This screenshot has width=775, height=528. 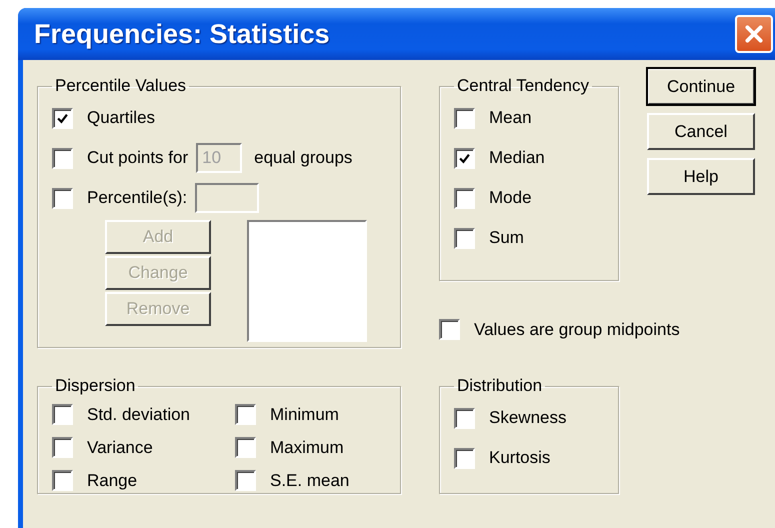 What do you see at coordinates (138, 414) in the screenshot?
I see `checkbox-label: Std. deviation` at bounding box center [138, 414].